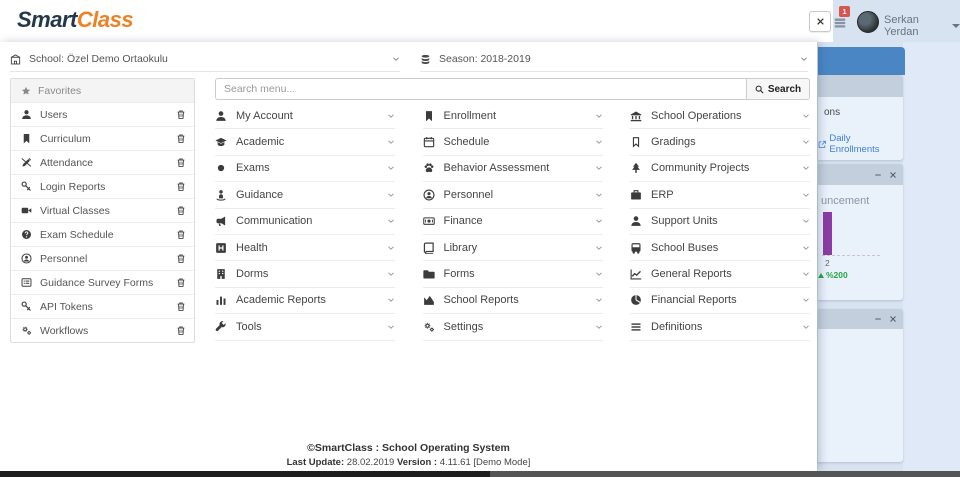  What do you see at coordinates (512, 248) in the screenshot?
I see `menu-item: Library` at bounding box center [512, 248].